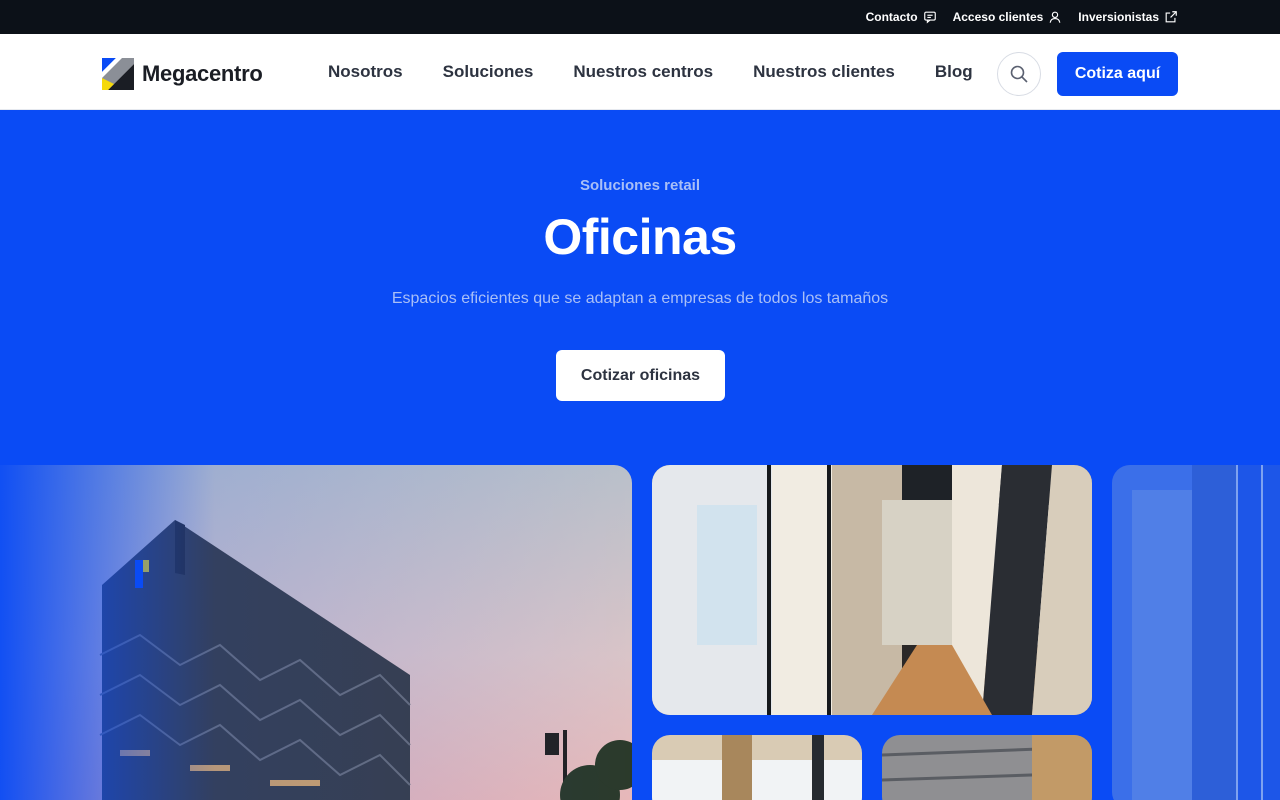 Image resolution: width=1280 pixels, height=800 pixels. I want to click on search-icon, so click(1019, 74).